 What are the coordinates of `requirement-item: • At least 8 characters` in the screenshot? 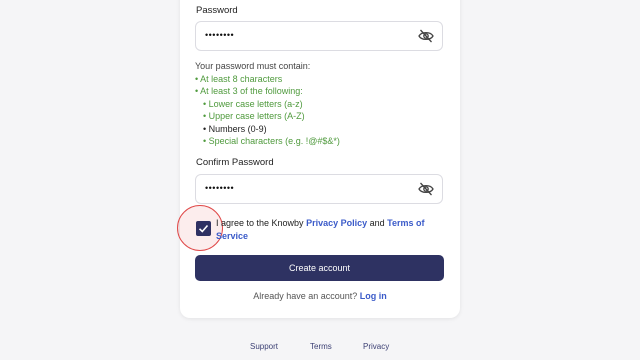 It's located at (239, 78).